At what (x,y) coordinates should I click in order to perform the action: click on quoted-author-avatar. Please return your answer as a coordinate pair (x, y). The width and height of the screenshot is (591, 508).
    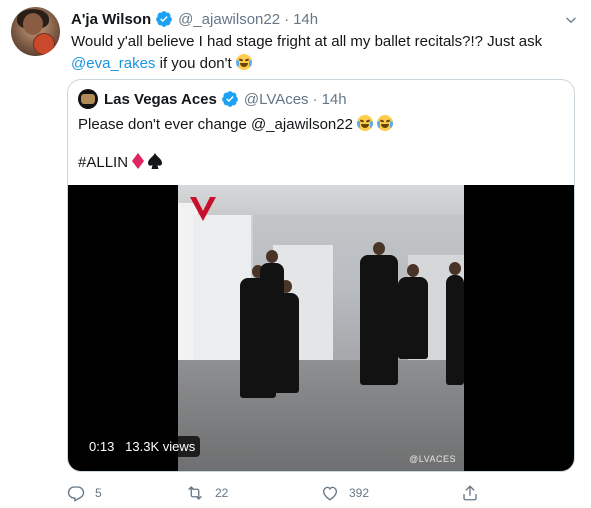
    Looking at the image, I should click on (88, 99).